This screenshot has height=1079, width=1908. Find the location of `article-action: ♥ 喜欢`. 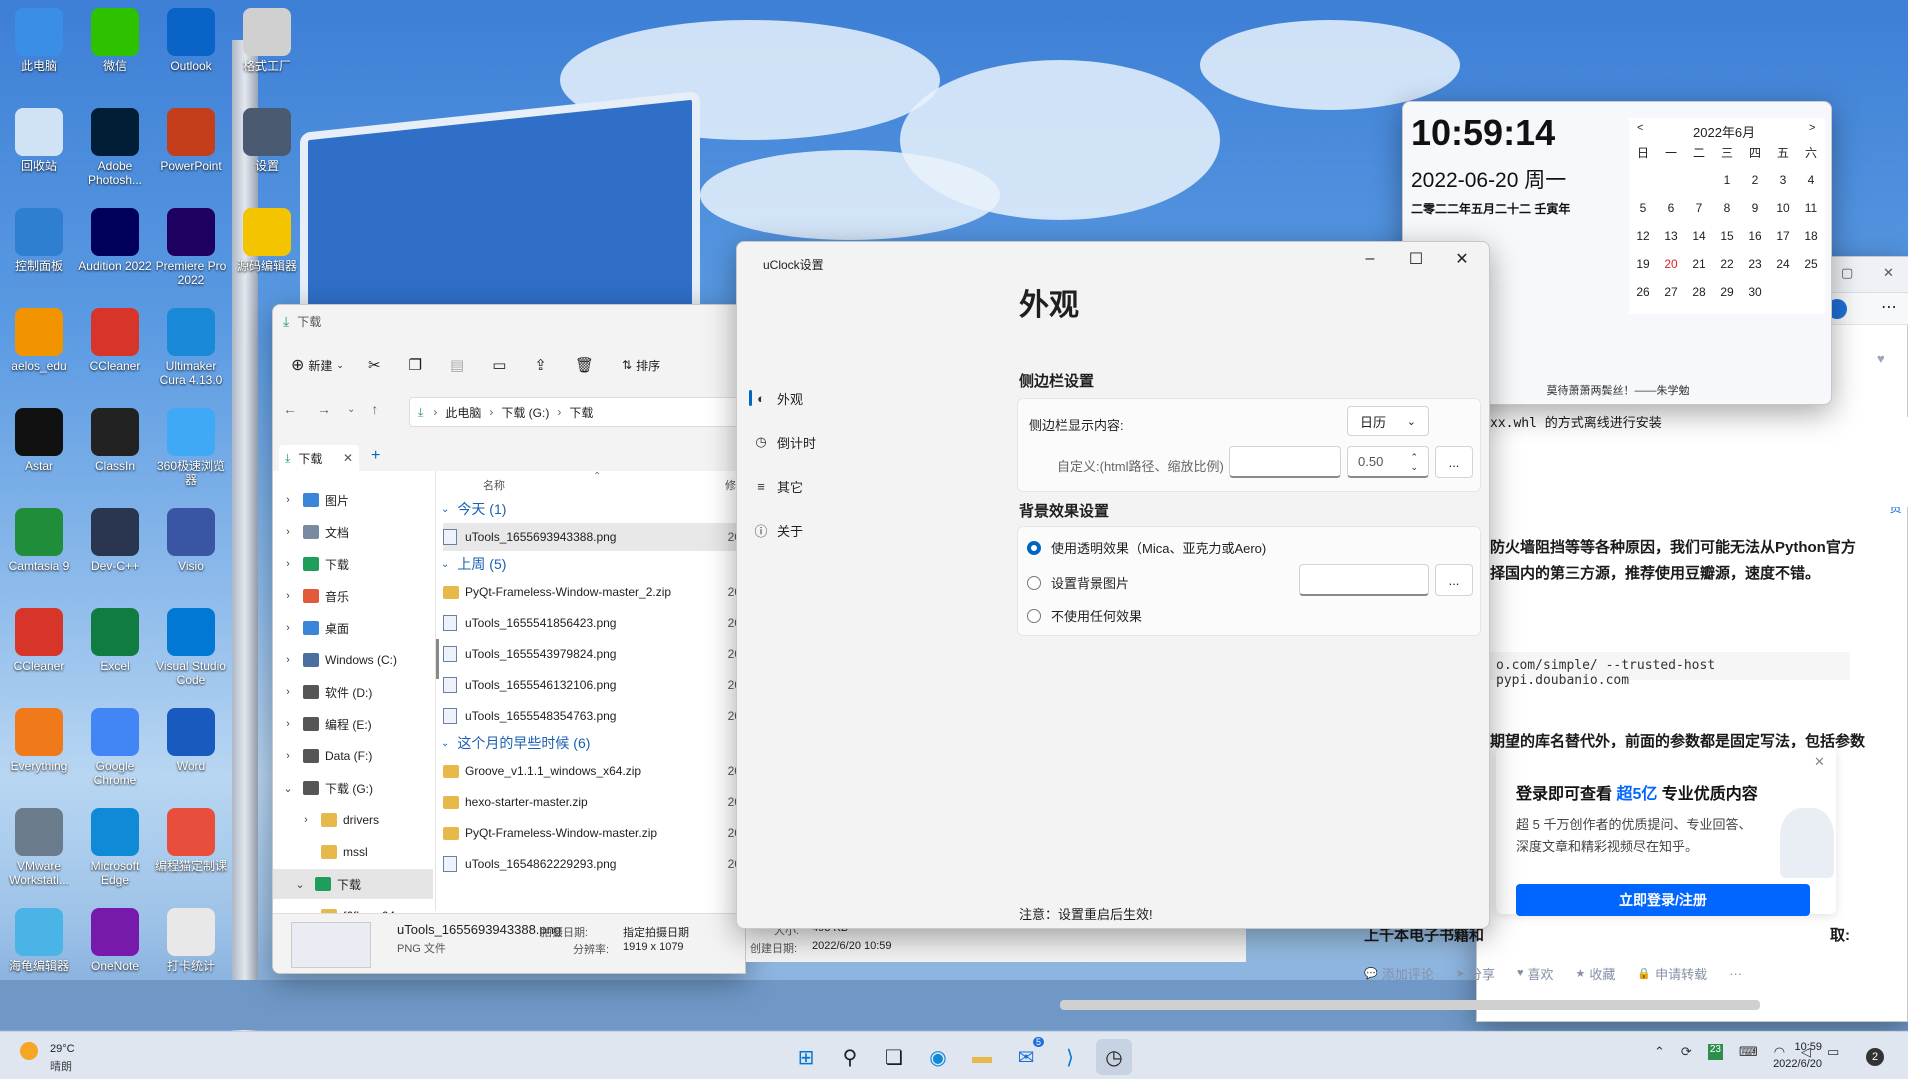

article-action: ♥ 喜欢 is located at coordinates (1535, 973).